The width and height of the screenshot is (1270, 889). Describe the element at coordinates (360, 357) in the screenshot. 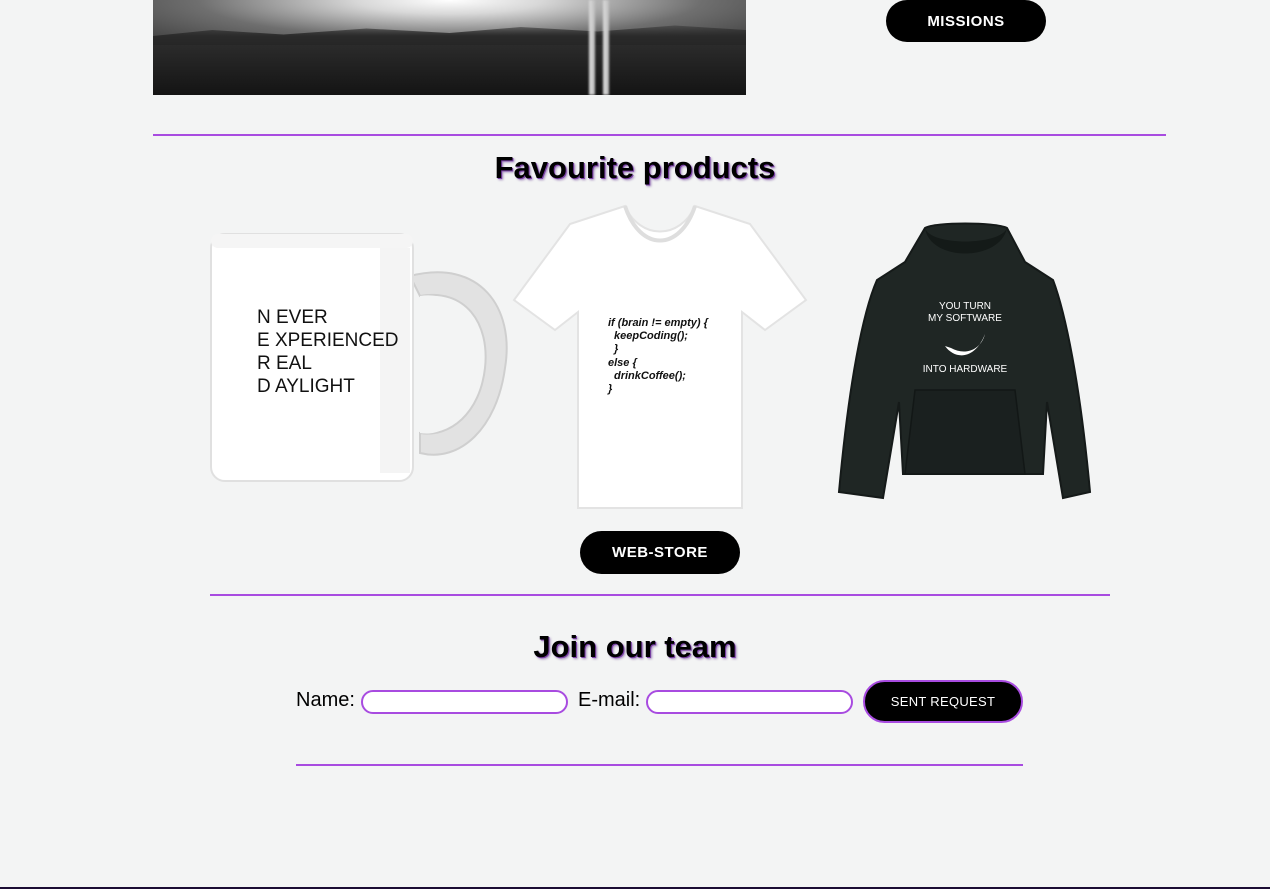

I see `mug-product-image: N EVER E XPERIENCED R EAL D AYLIGHT` at that location.